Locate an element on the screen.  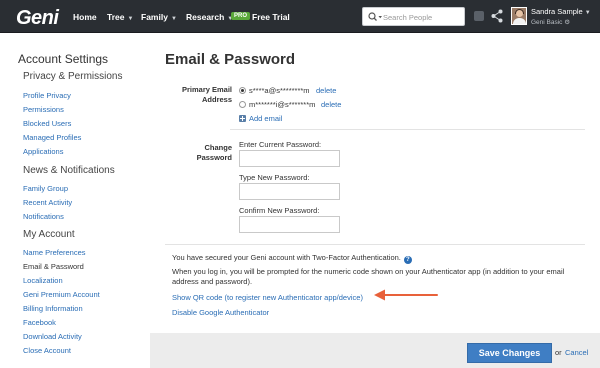
sidebar-item-managed-profiles: Managed Profiles is located at coordinates (52, 137).